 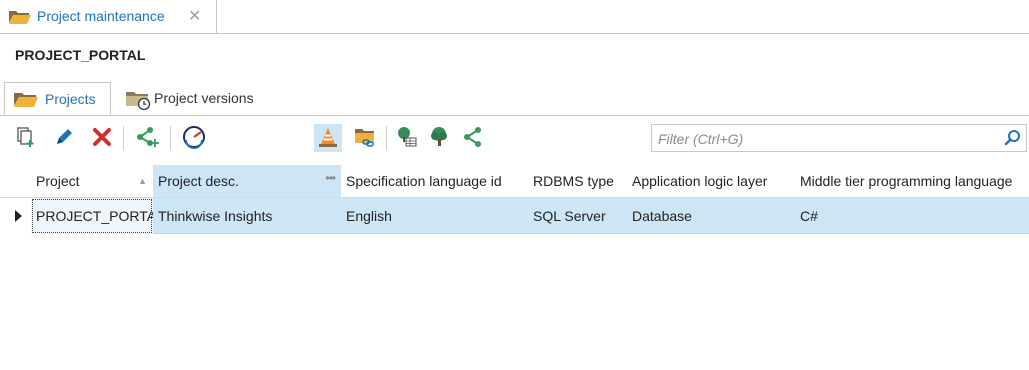 I want to click on cell-specification-language-id: English, so click(x=434, y=216).